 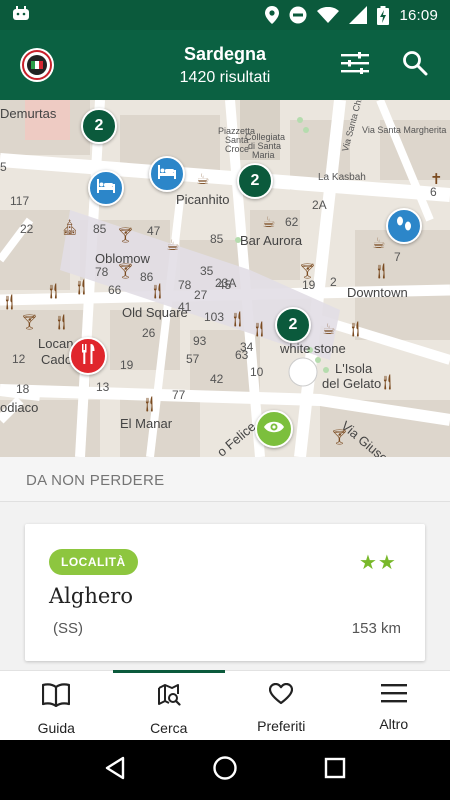 What do you see at coordinates (354, 368) in the screenshot?
I see `place-label-isola-gelato: L'Isola` at bounding box center [354, 368].